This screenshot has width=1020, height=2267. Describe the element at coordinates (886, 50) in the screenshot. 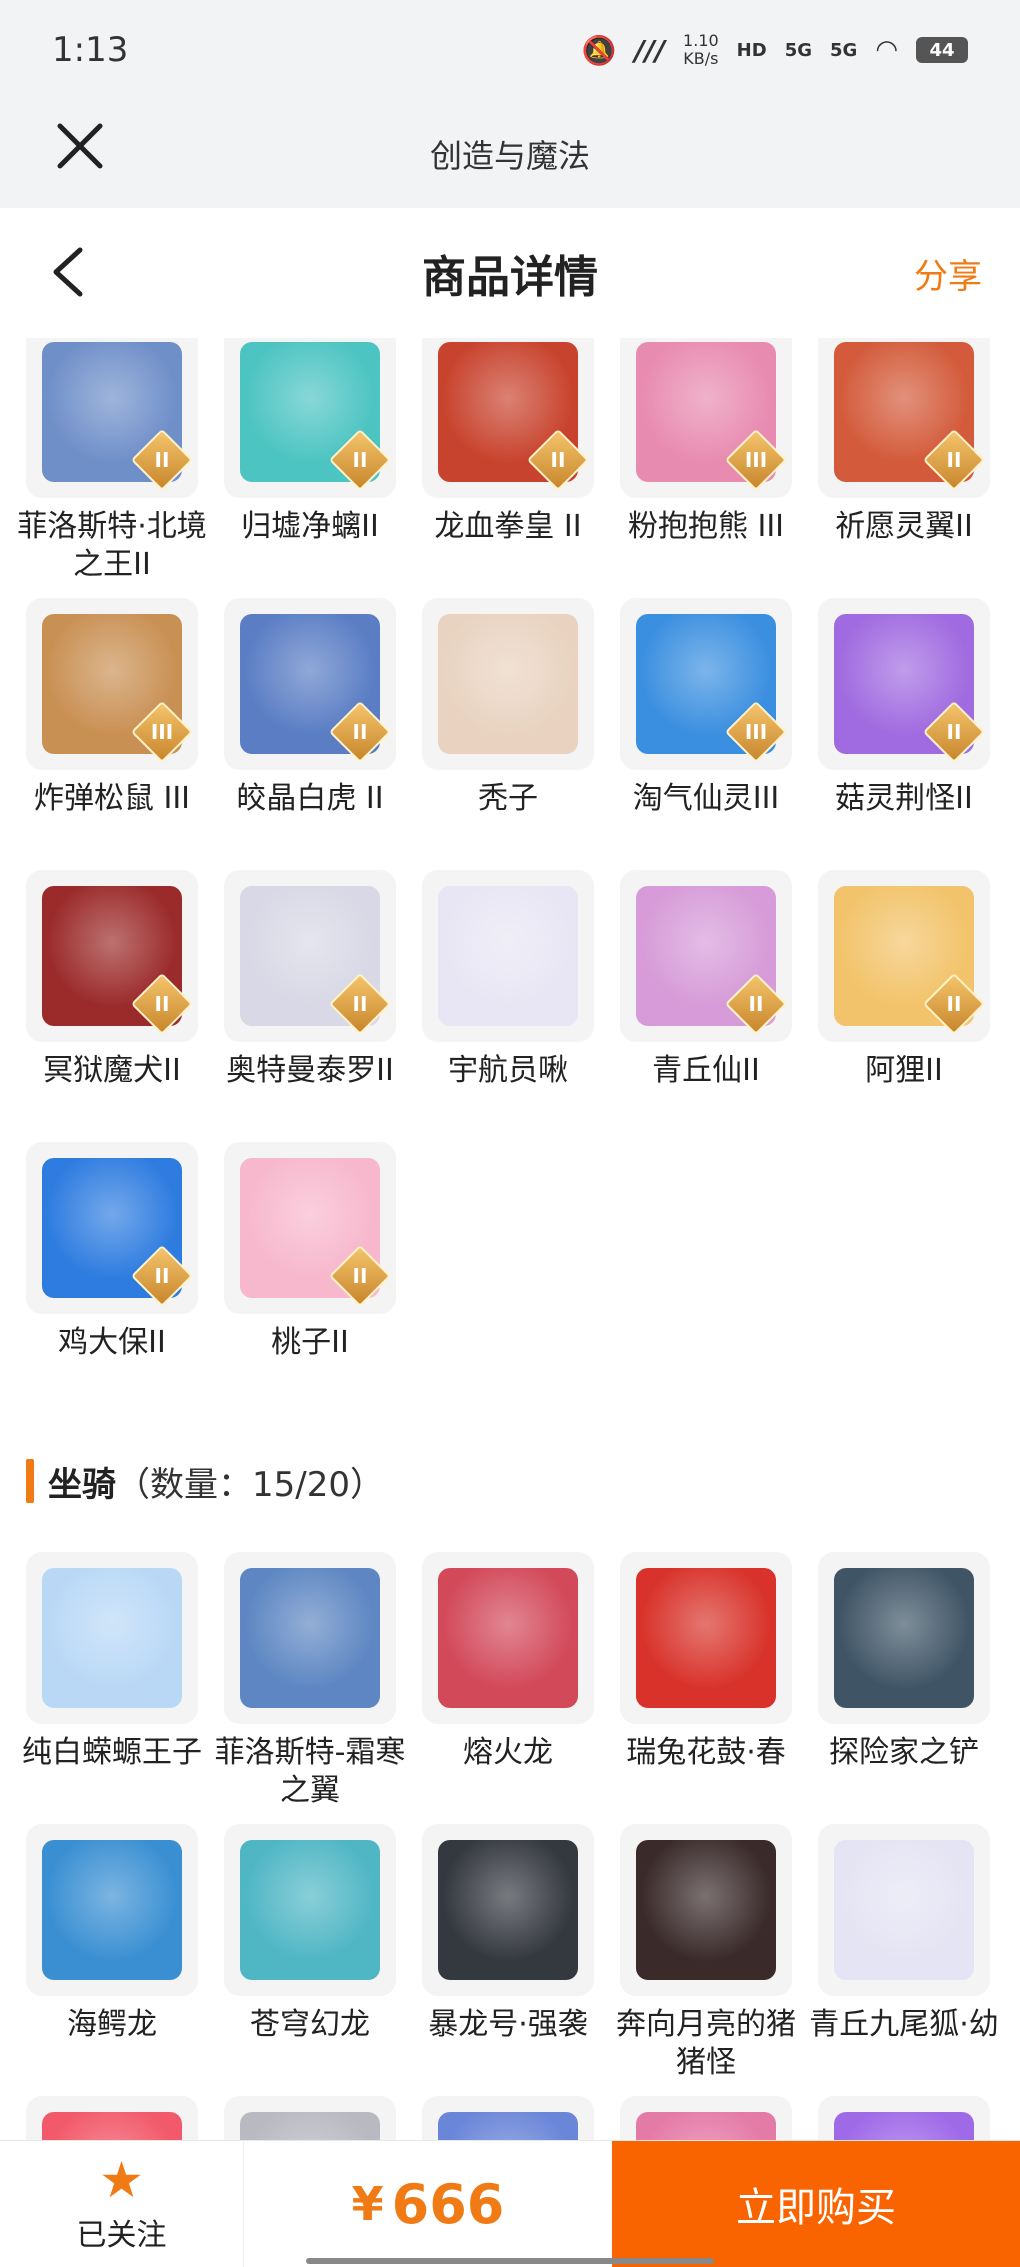

I see `wifi-icon: ◠` at that location.